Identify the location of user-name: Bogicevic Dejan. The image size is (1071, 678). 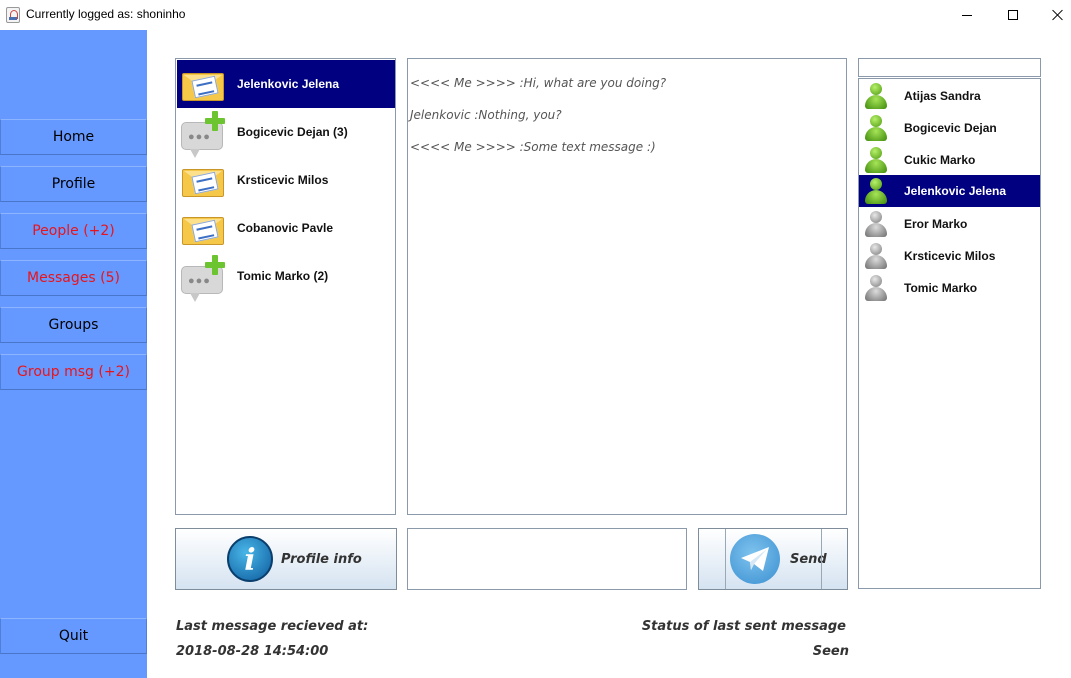
(950, 128).